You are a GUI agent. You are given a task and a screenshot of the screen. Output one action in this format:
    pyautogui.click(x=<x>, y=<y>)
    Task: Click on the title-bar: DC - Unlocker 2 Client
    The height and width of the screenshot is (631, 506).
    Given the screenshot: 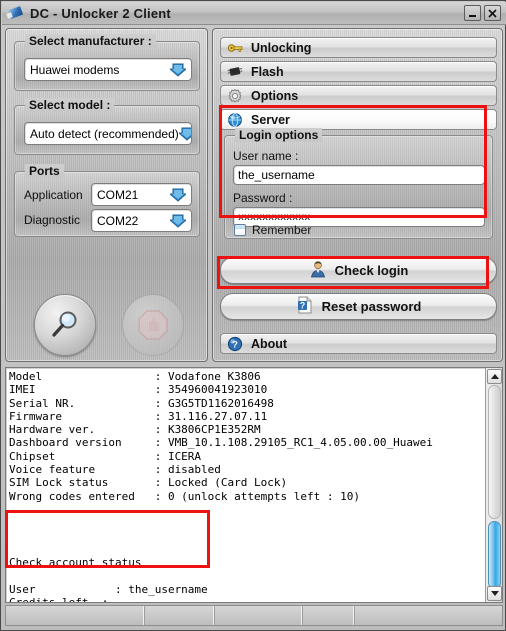 What is the action you would take?
    pyautogui.click(x=254, y=13)
    